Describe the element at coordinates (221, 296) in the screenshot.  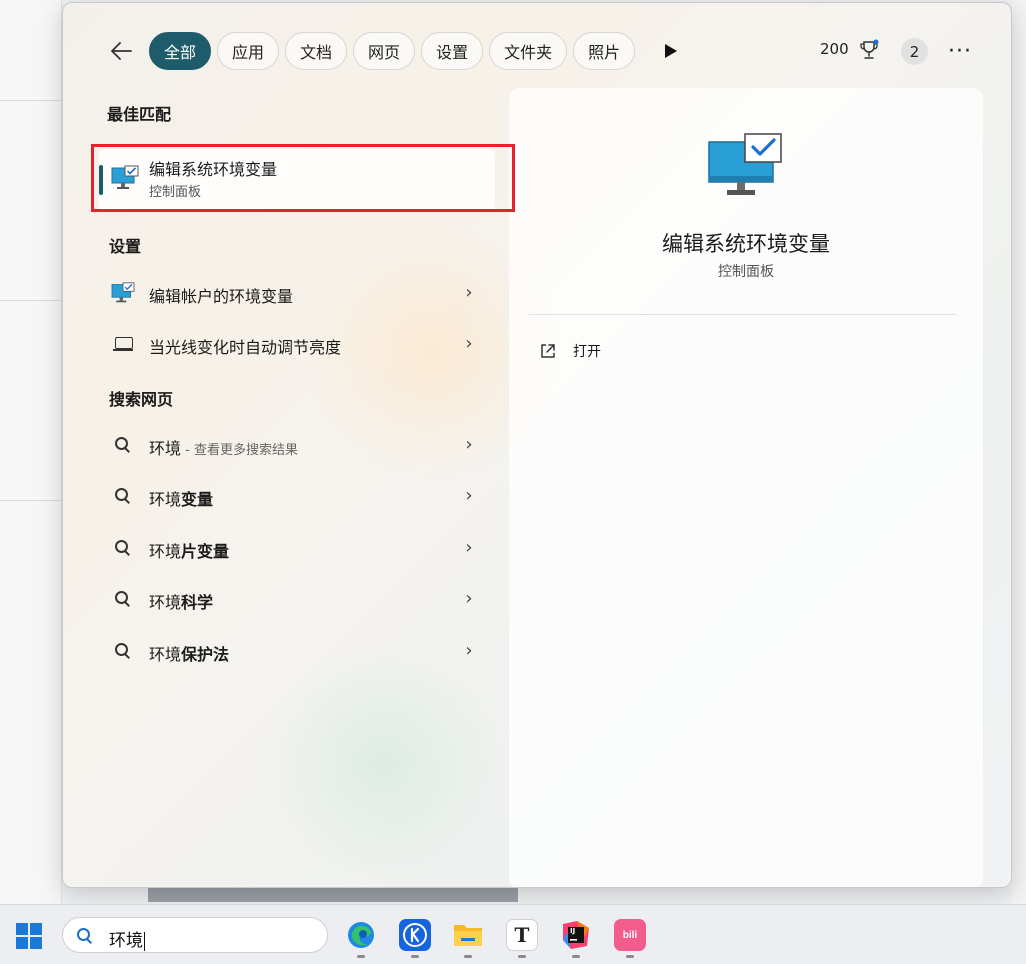
I see `settings-item-label: 编辑帐户的环境变量` at that location.